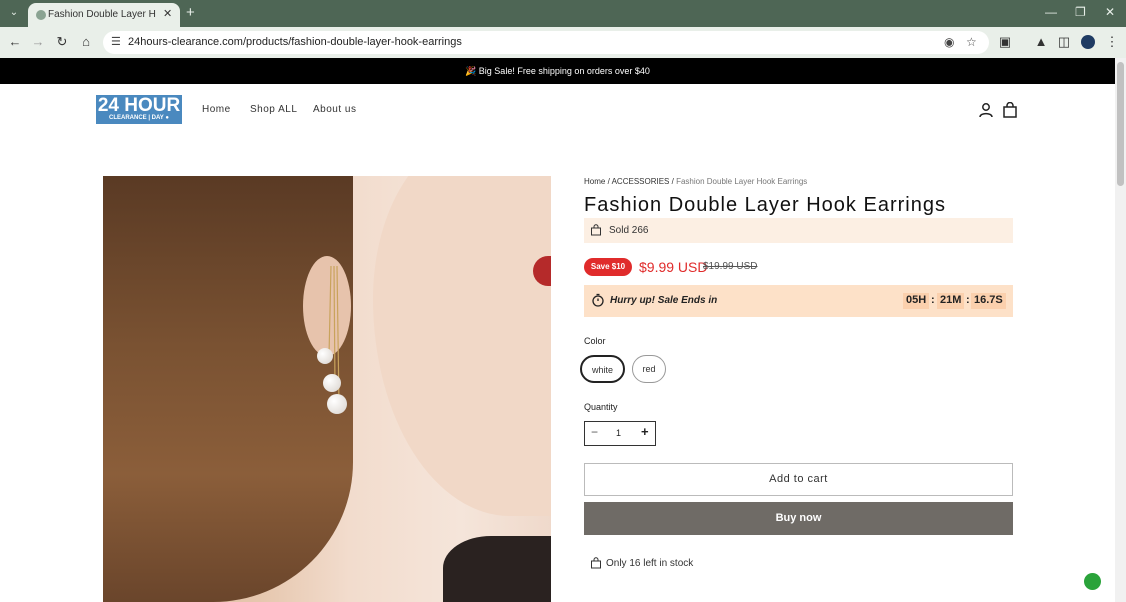  What do you see at coordinates (1120, 124) in the screenshot?
I see `scrollbar-thumb` at bounding box center [1120, 124].